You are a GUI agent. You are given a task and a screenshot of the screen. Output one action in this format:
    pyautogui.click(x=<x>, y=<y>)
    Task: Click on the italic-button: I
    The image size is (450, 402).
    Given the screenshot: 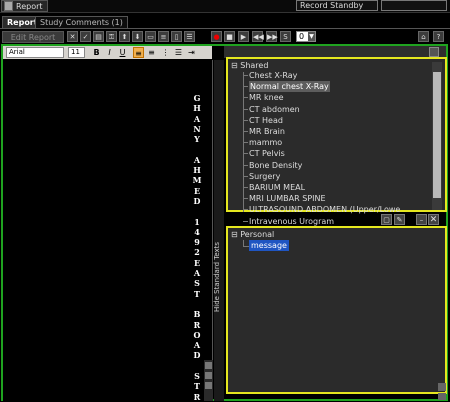 What is the action you would take?
    pyautogui.click(x=109, y=52)
    